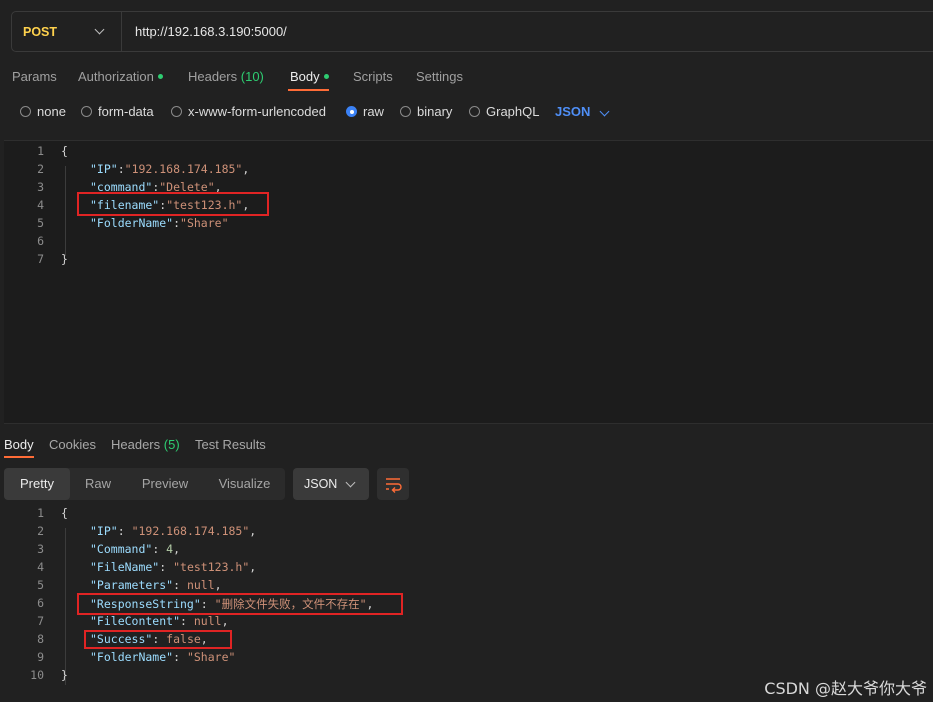  I want to click on resp-tab-cookies: Cookies, so click(72, 444).